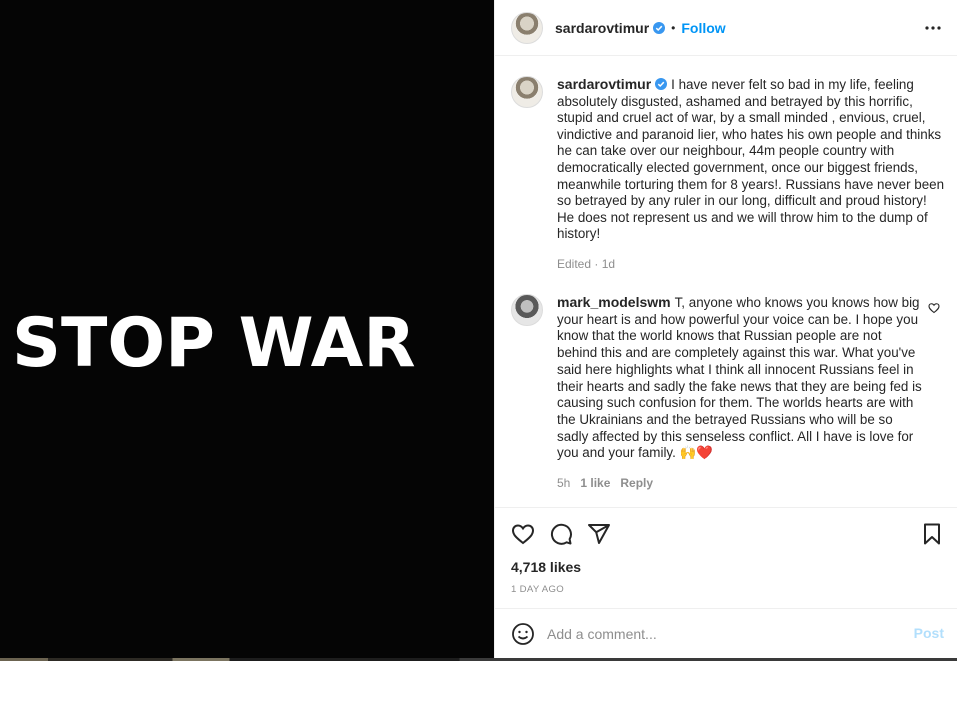 The image size is (957, 718). What do you see at coordinates (602, 28) in the screenshot?
I see `author-username: sardarovtimur` at bounding box center [602, 28].